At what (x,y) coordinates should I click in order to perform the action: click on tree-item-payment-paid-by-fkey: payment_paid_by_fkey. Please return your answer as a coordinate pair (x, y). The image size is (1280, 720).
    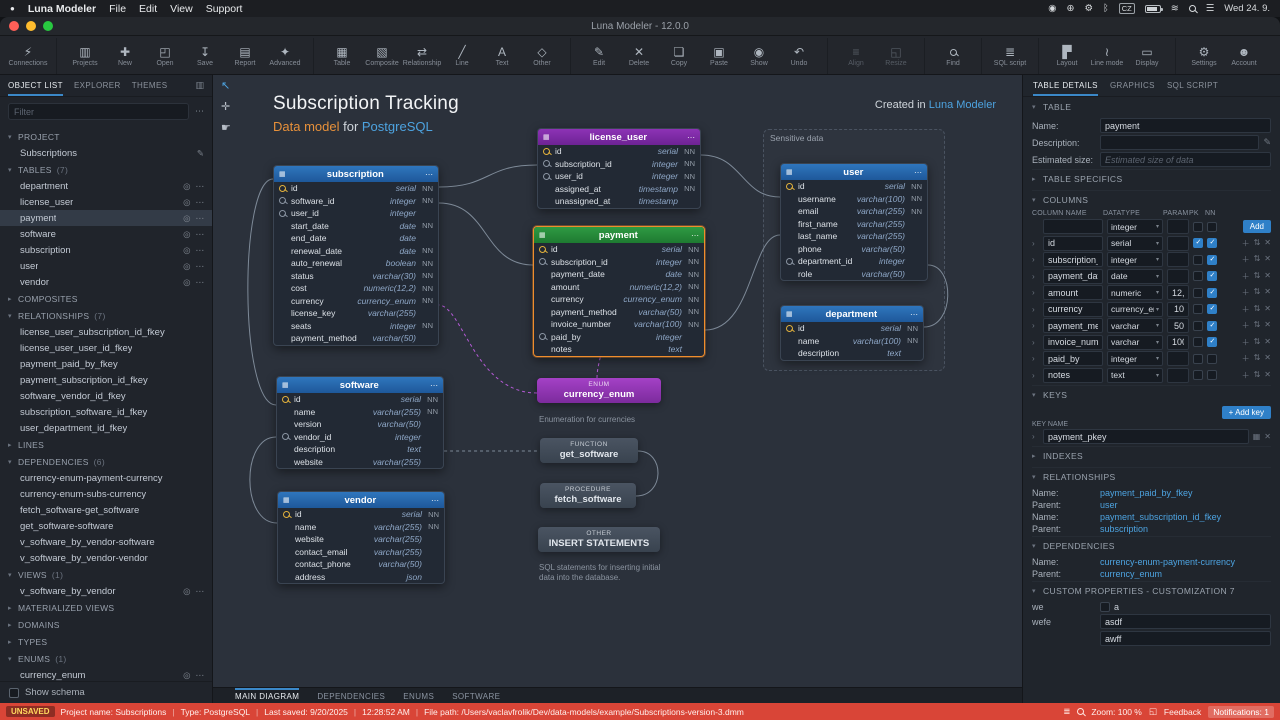
    Looking at the image, I should click on (106, 364).